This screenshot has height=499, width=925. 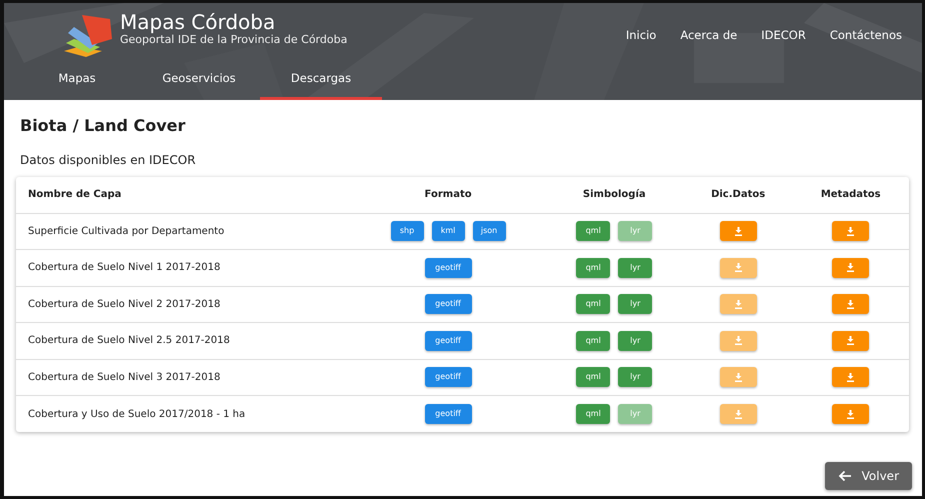 What do you see at coordinates (137, 414) in the screenshot?
I see `layer-name: Cobertura y Uso de Suelo 2017/2018 - 1 ha` at bounding box center [137, 414].